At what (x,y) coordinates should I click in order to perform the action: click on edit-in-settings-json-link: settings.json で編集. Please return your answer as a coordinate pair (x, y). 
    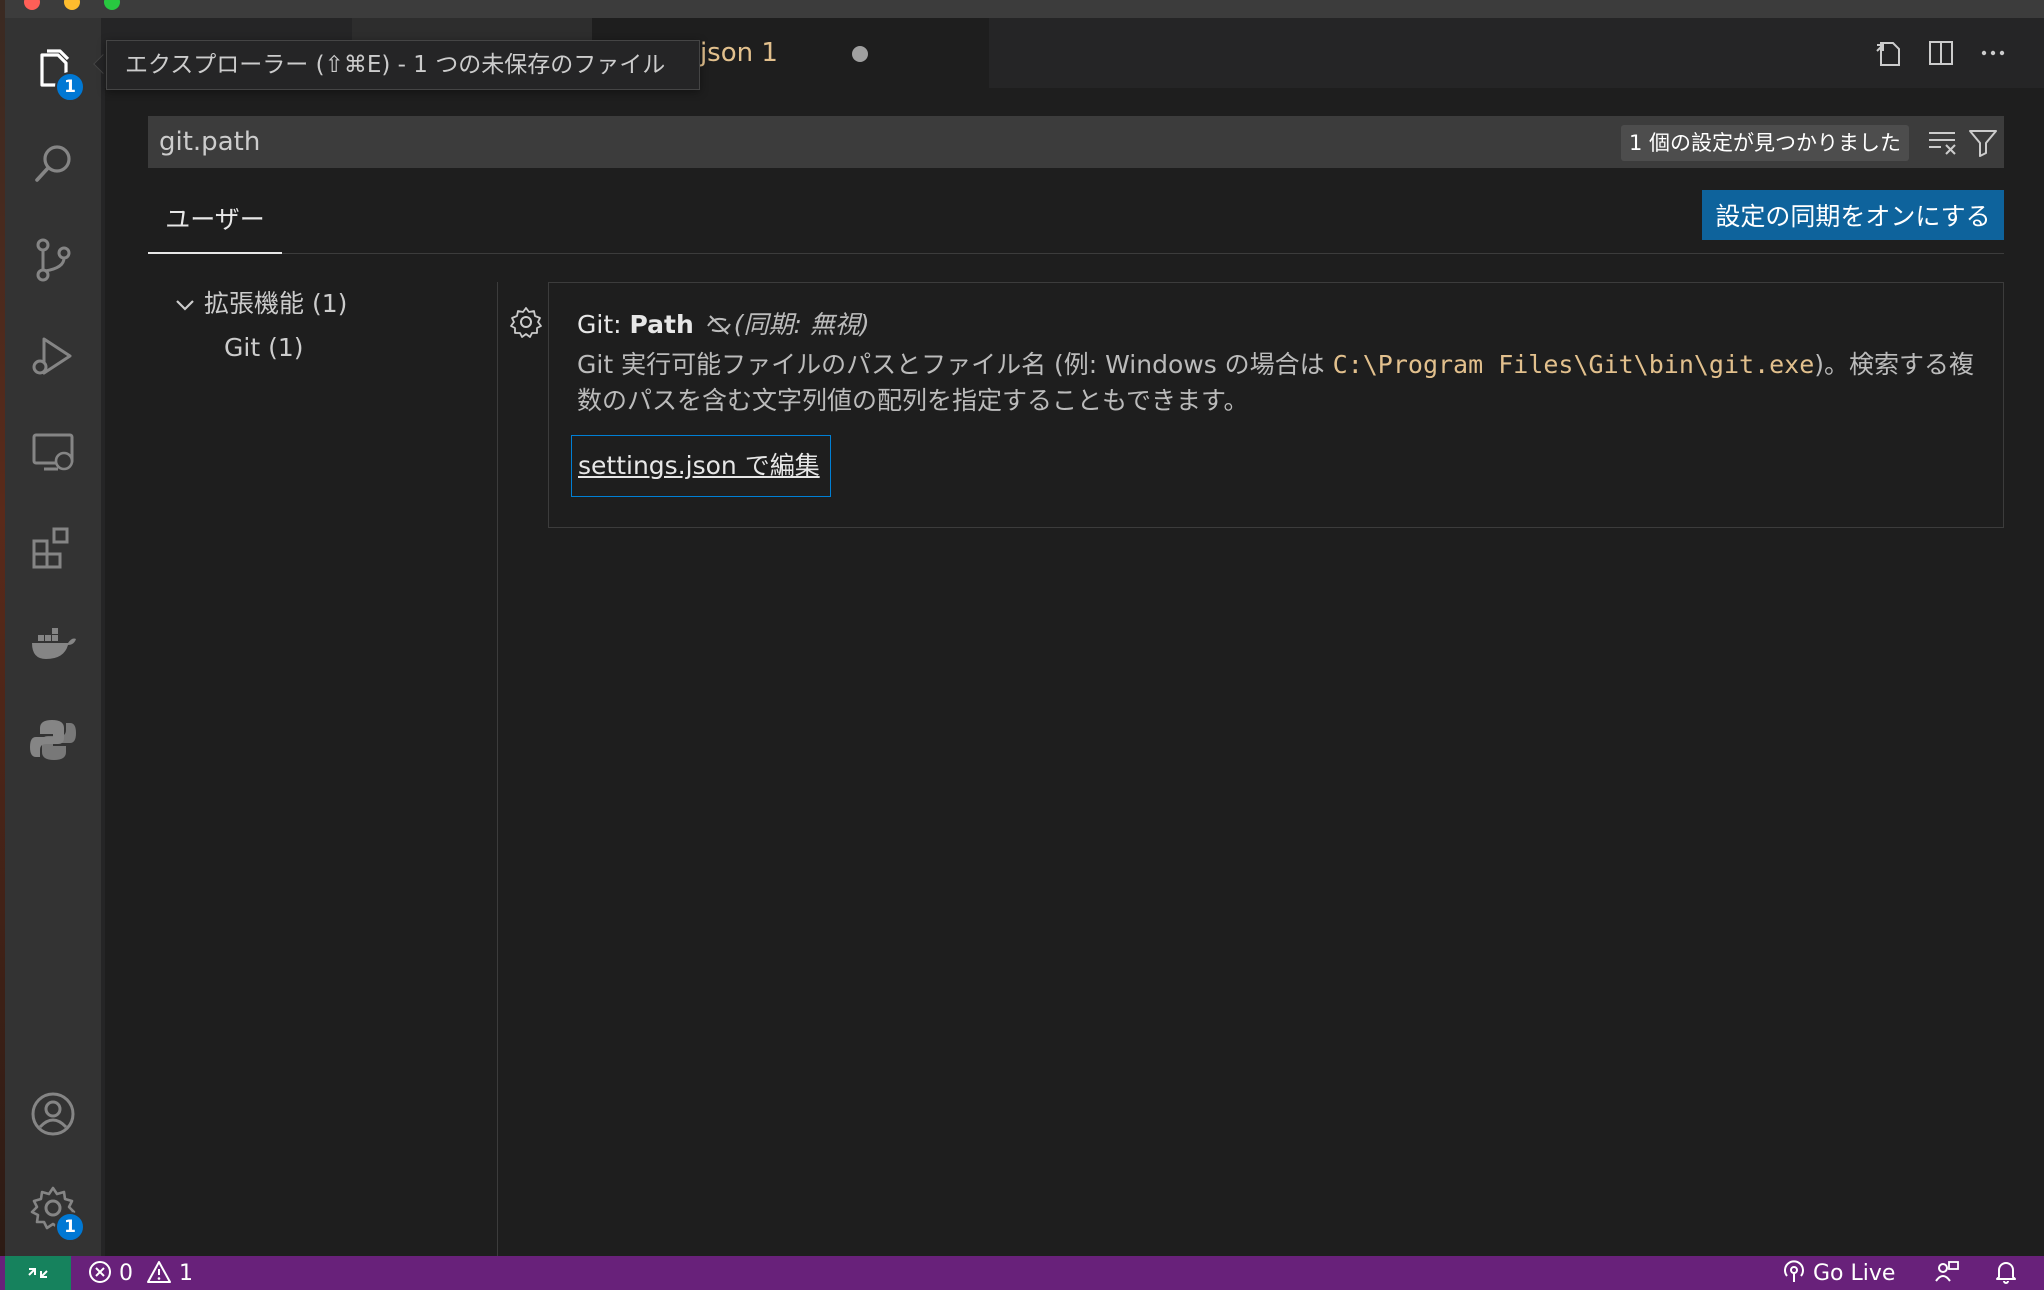
    Looking at the image, I should click on (701, 466).